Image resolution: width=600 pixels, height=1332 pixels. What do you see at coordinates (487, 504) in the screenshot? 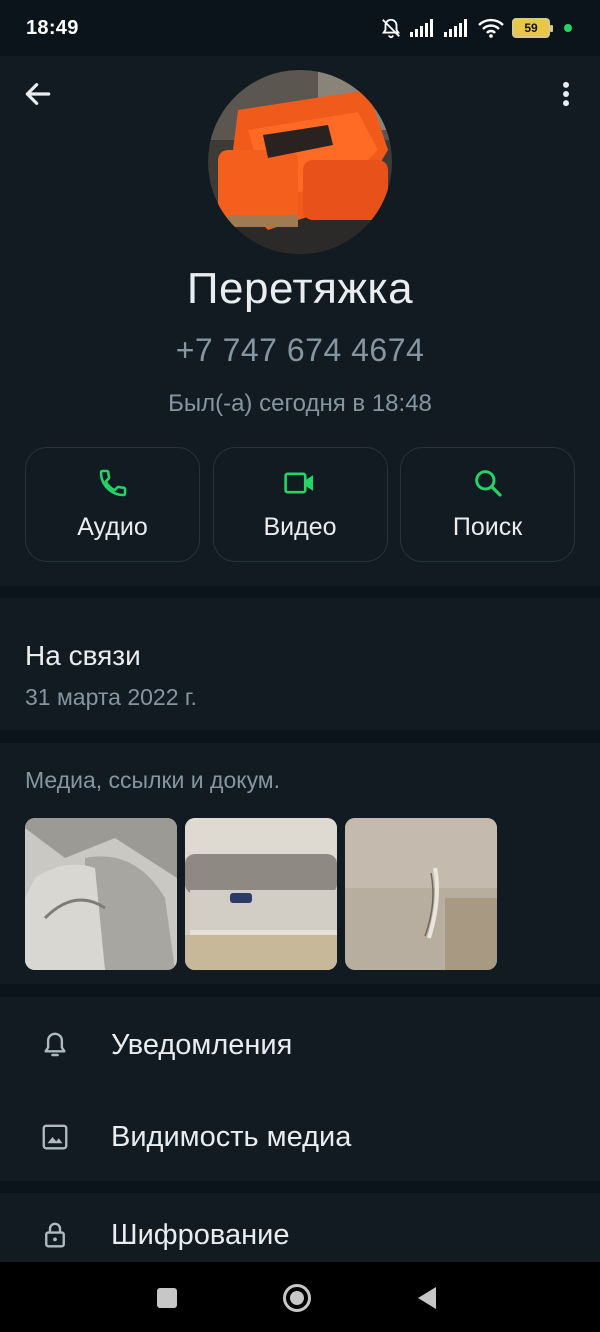
I see `search-button: Поиск` at bounding box center [487, 504].